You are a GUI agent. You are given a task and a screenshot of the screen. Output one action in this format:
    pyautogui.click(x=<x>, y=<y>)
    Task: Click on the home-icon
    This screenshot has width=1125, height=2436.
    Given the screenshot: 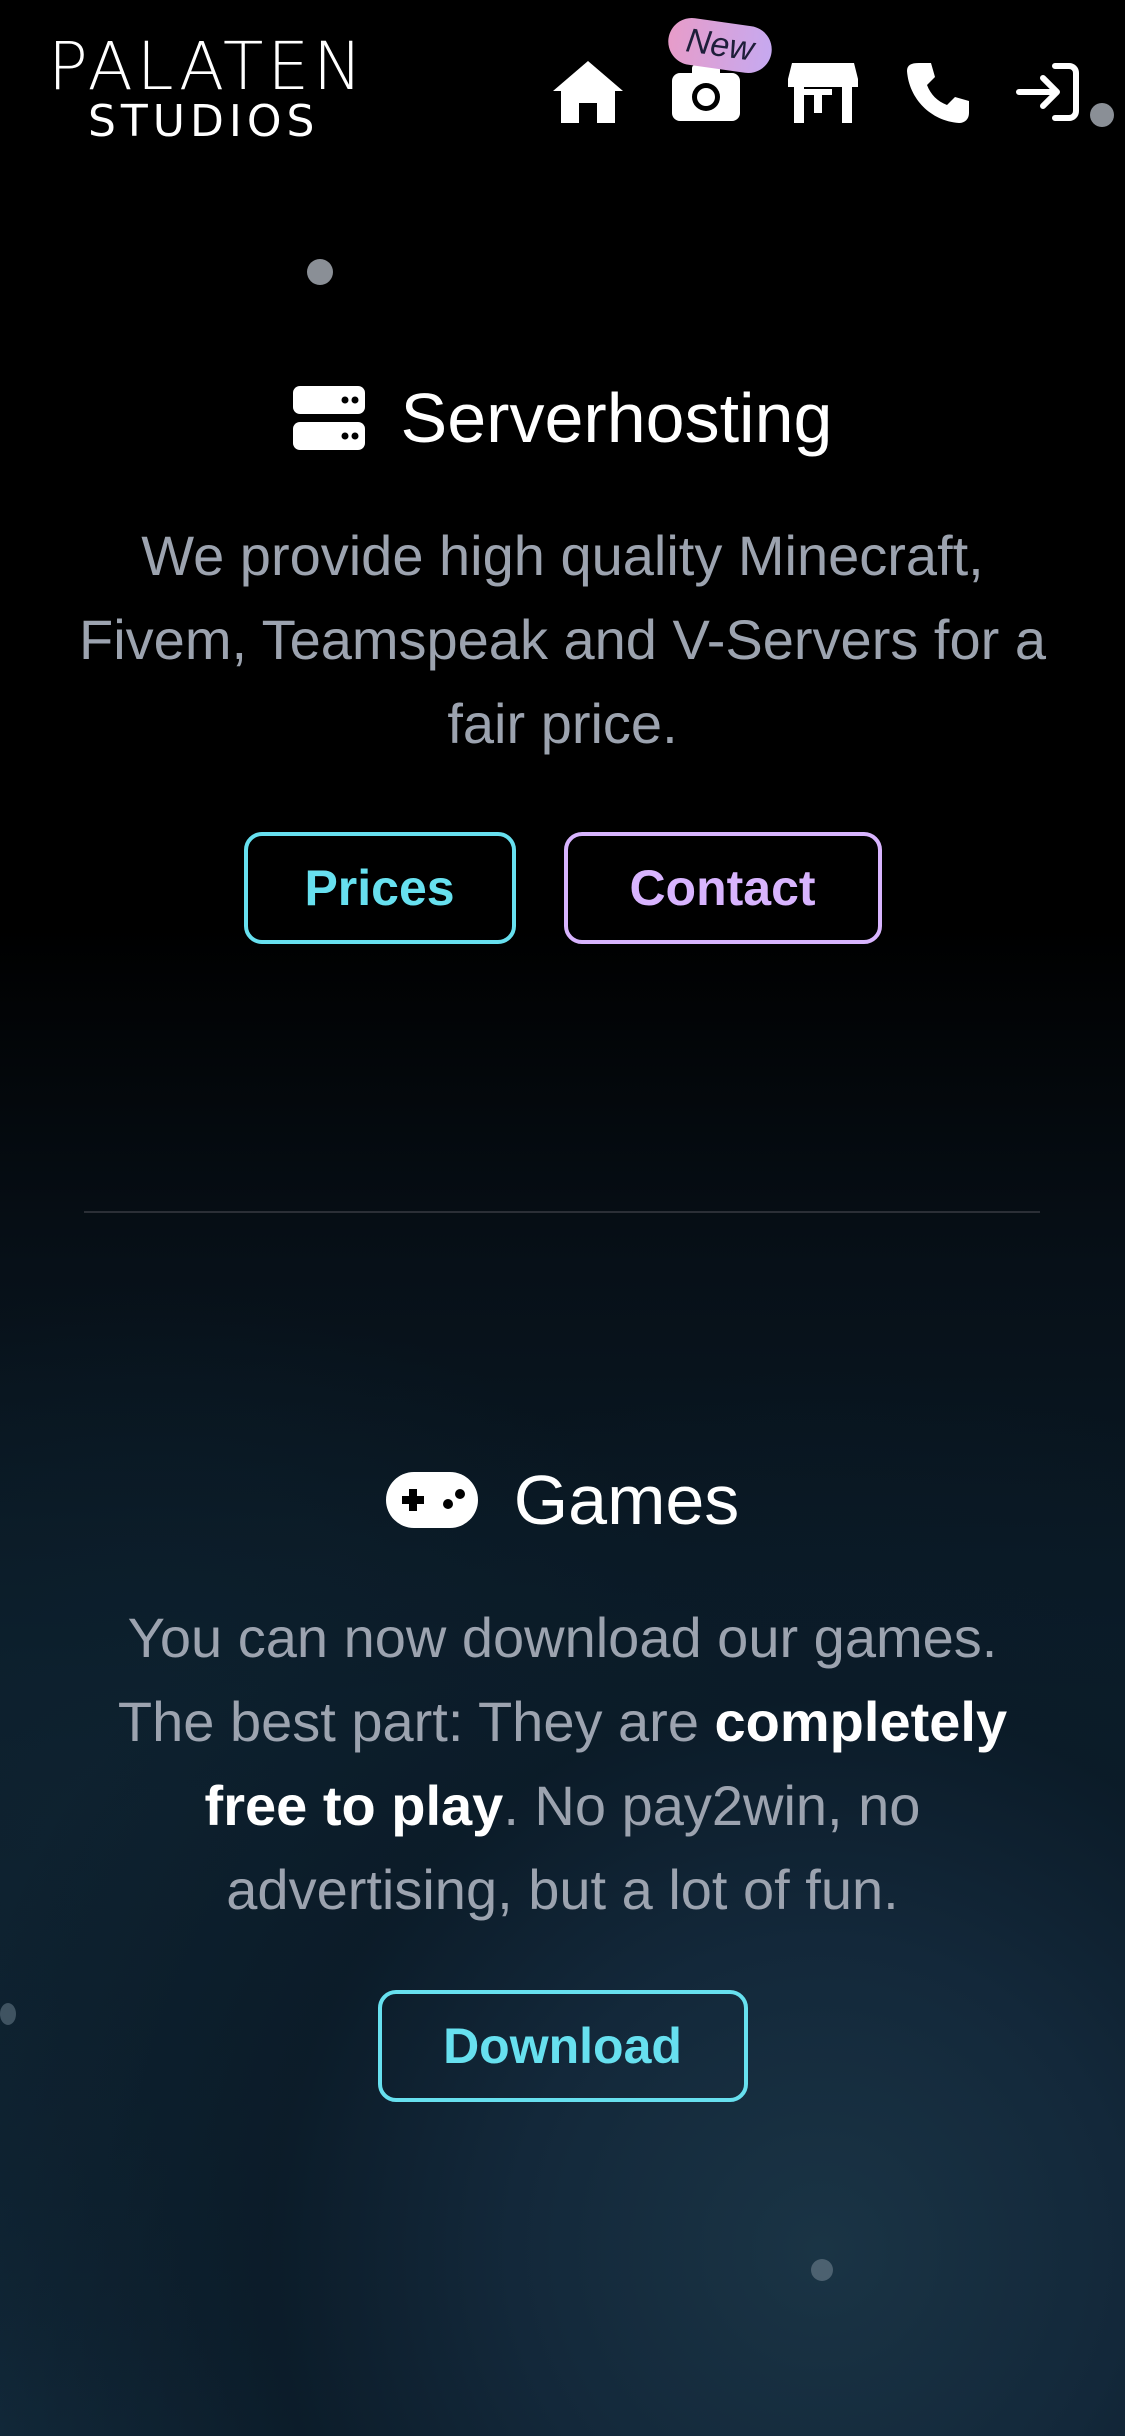 What is the action you would take?
    pyautogui.click(x=588, y=92)
    